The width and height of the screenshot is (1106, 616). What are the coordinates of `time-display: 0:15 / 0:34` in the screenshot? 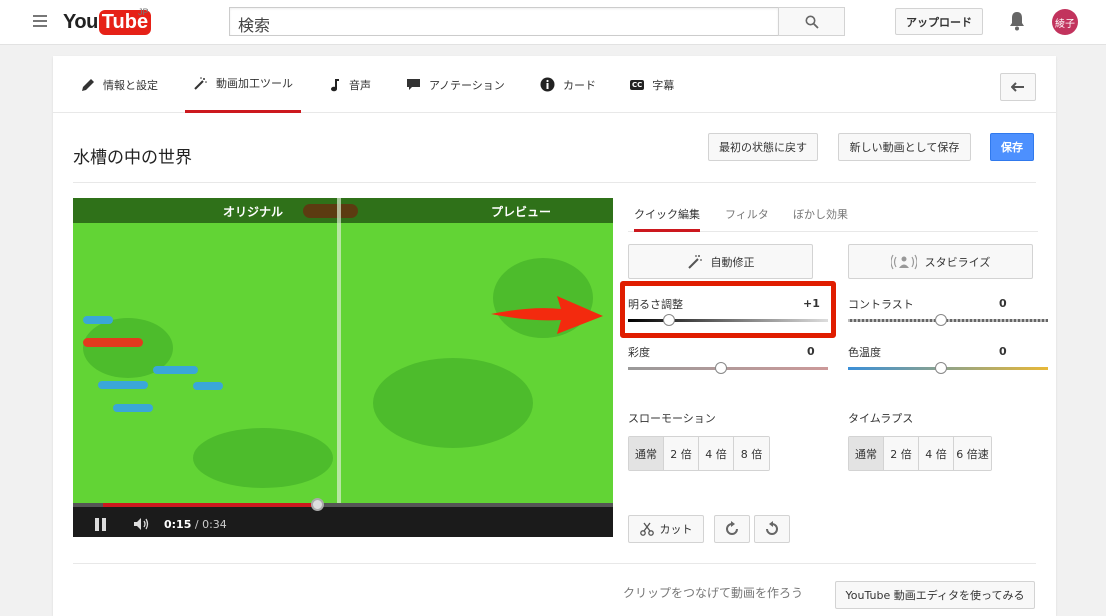 It's located at (195, 524).